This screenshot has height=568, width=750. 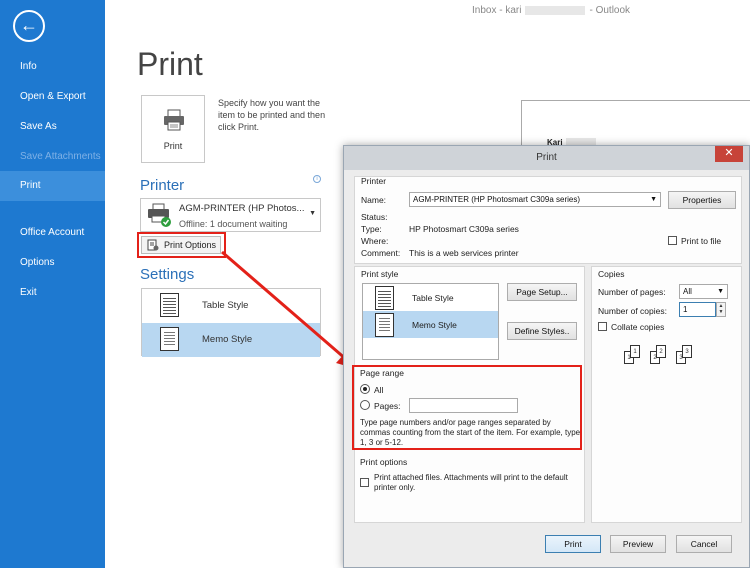 I want to click on dialog-title: Print, so click(x=546, y=157).